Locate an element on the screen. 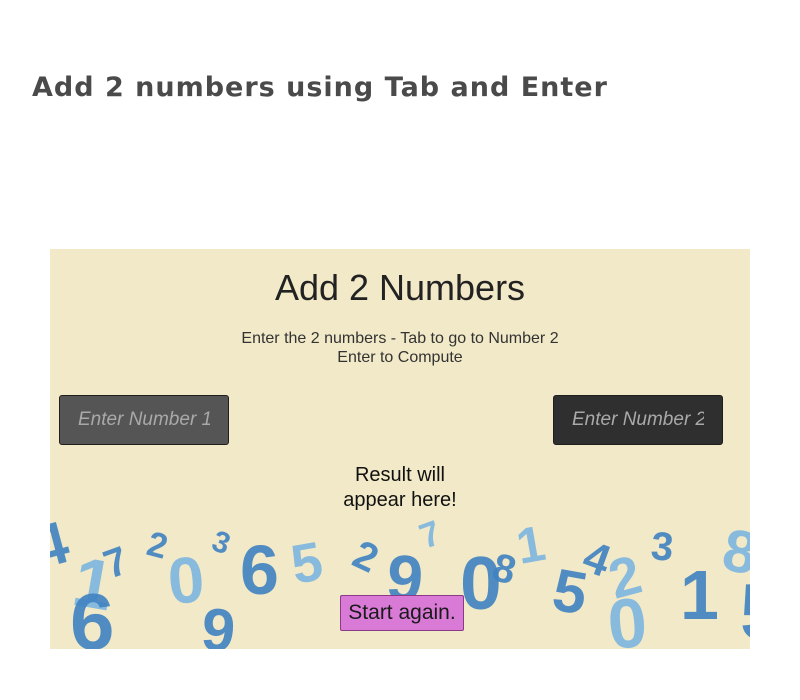  start-again-button: Start again. is located at coordinates (402, 613).